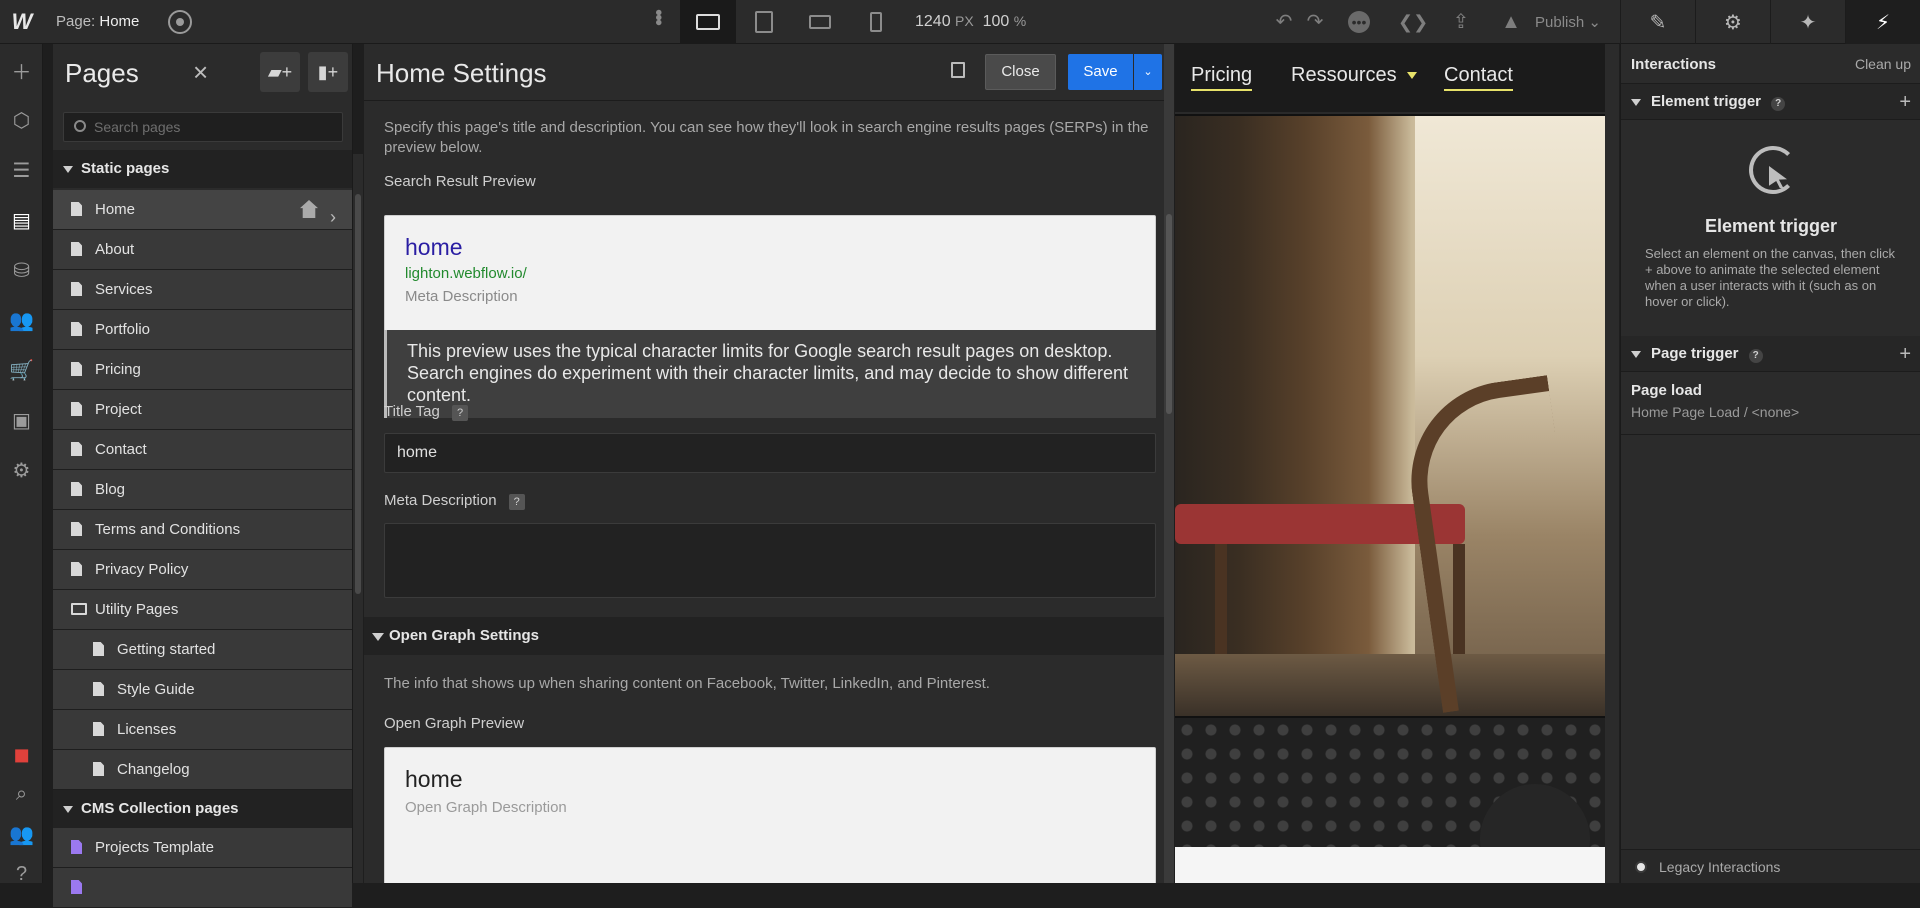 The width and height of the screenshot is (1920, 908). What do you see at coordinates (202, 210) in the screenshot?
I see `page-item-home: Home ›` at bounding box center [202, 210].